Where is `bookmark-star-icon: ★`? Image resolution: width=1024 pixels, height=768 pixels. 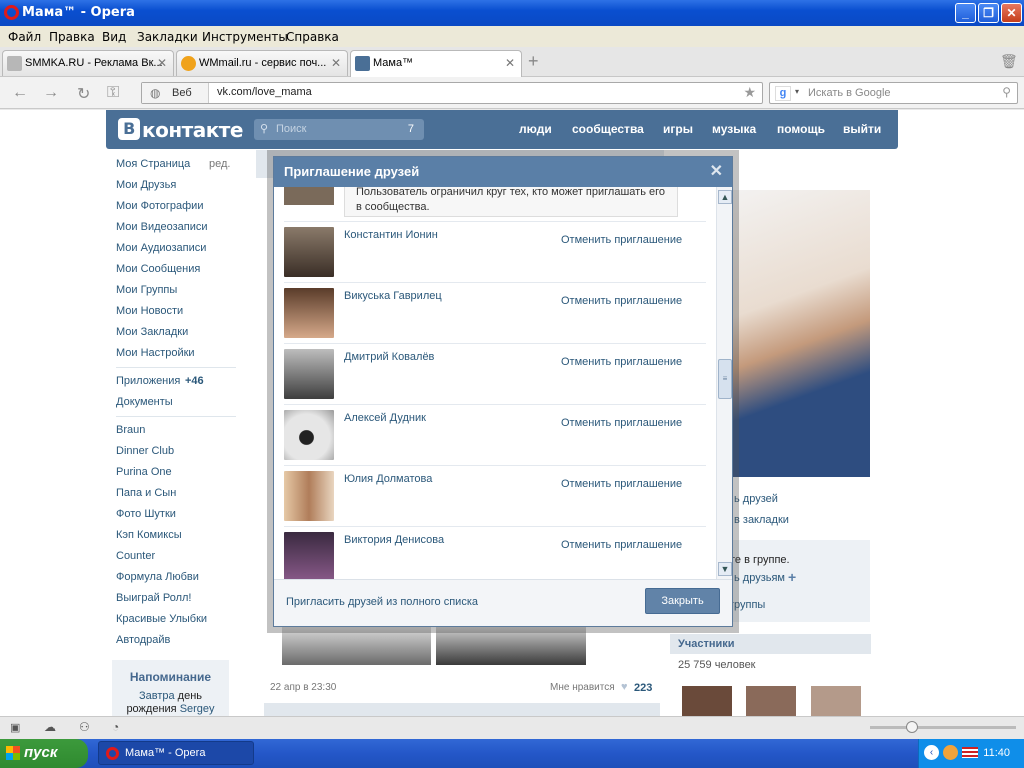 bookmark-star-icon: ★ is located at coordinates (749, 92).